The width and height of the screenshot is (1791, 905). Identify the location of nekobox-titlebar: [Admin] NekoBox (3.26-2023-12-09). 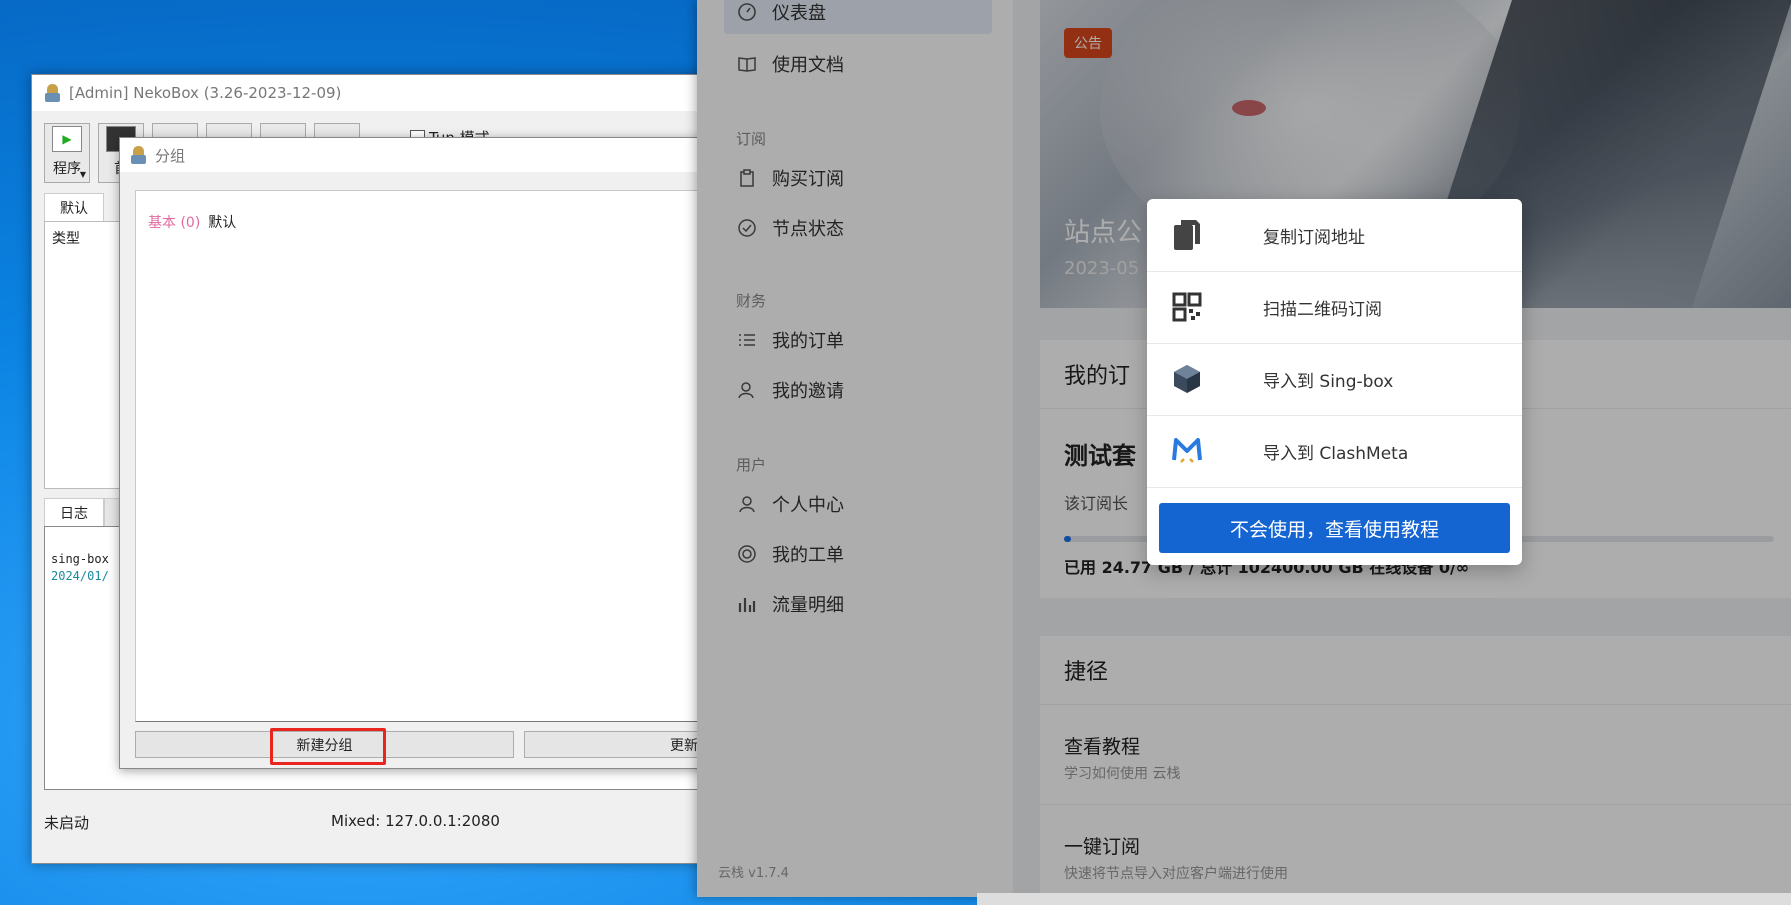
(382, 93).